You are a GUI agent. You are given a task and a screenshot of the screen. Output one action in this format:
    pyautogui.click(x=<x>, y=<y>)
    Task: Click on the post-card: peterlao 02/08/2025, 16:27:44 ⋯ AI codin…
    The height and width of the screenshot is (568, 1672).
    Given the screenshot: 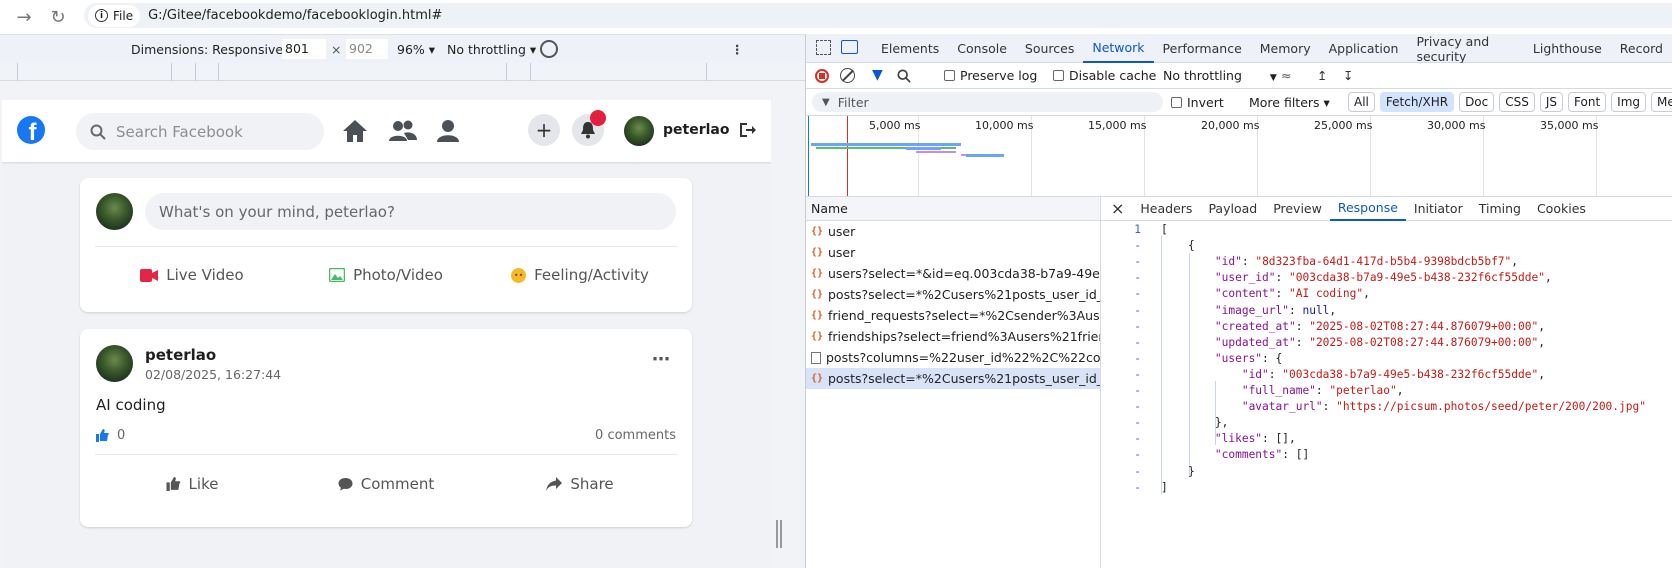 What is the action you would take?
    pyautogui.click(x=386, y=428)
    